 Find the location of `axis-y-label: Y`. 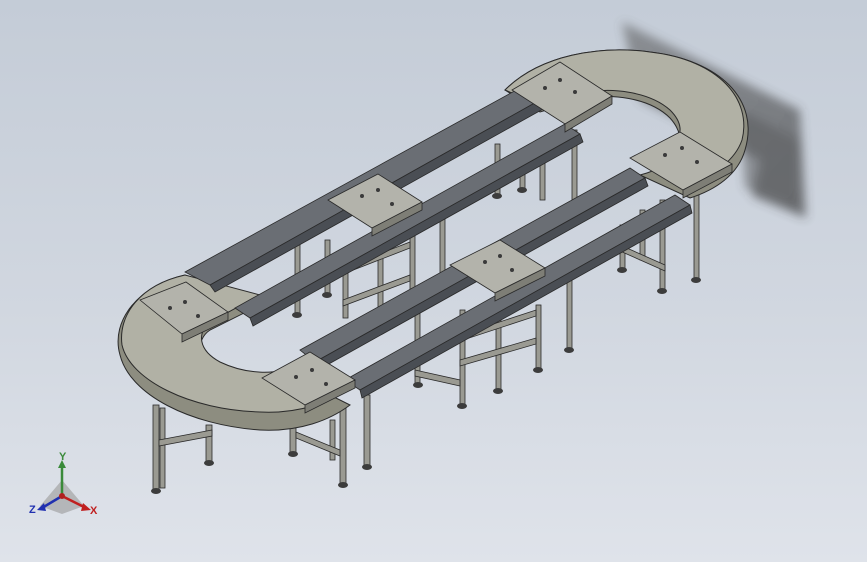

axis-y-label: Y is located at coordinates (63, 457).